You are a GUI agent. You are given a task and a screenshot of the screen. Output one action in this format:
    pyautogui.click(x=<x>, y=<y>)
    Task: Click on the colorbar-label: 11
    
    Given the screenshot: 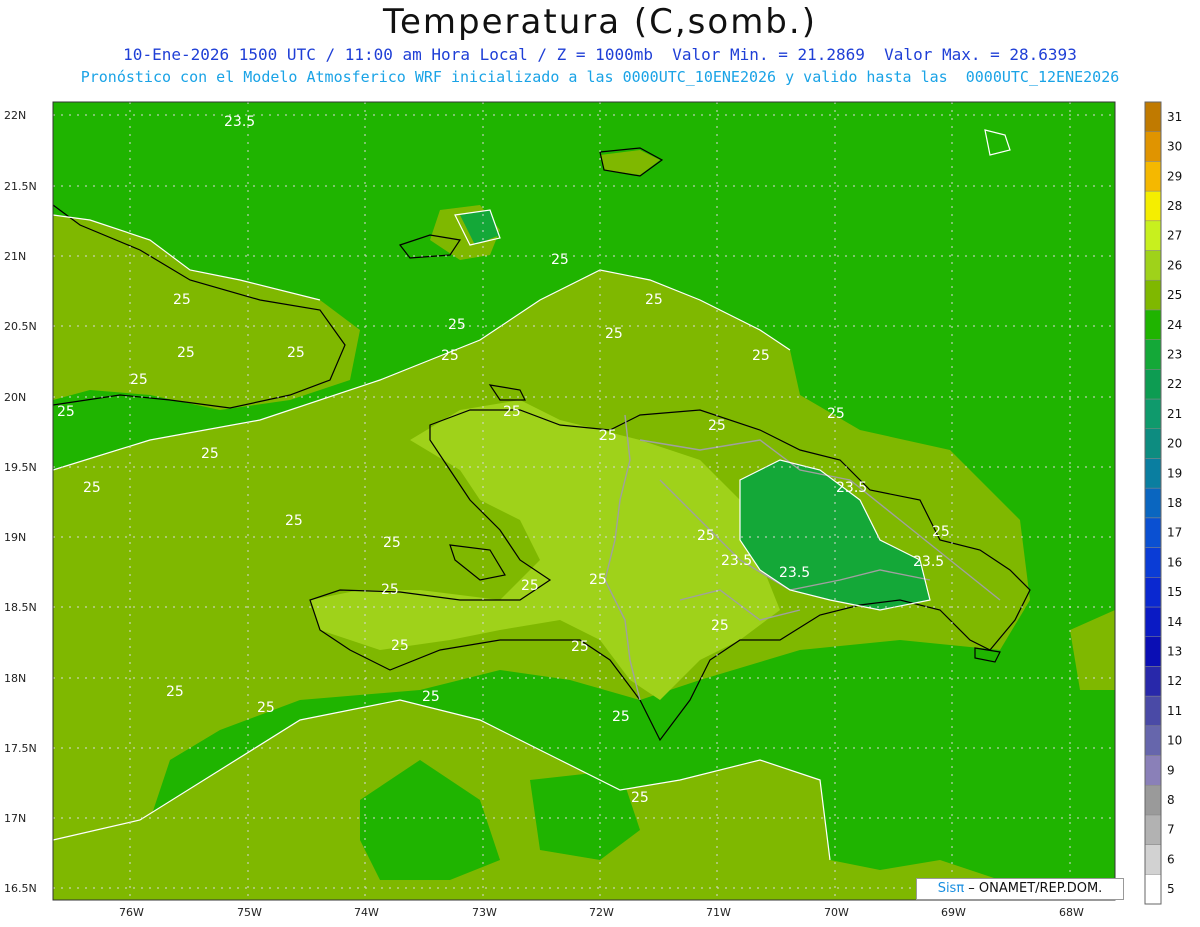 What is the action you would take?
    pyautogui.click(x=1174, y=711)
    